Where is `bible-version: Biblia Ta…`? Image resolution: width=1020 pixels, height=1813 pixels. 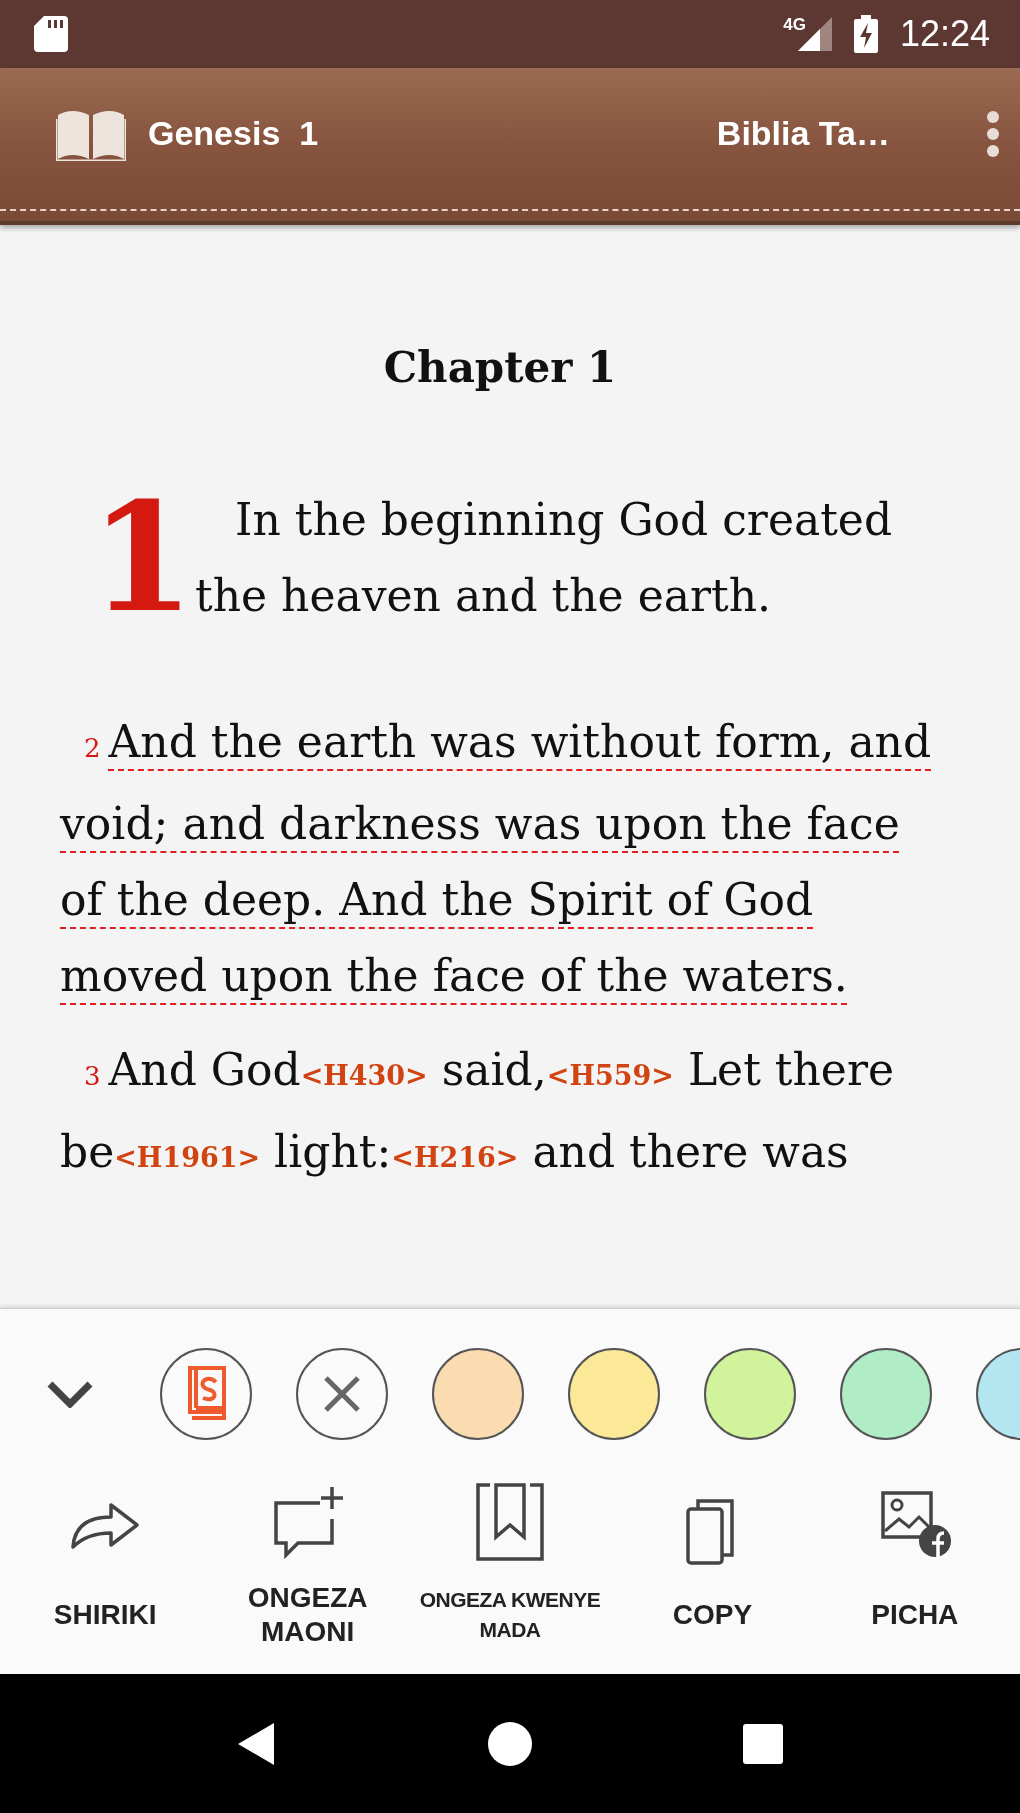
bible-version: Biblia Ta… is located at coordinates (803, 133).